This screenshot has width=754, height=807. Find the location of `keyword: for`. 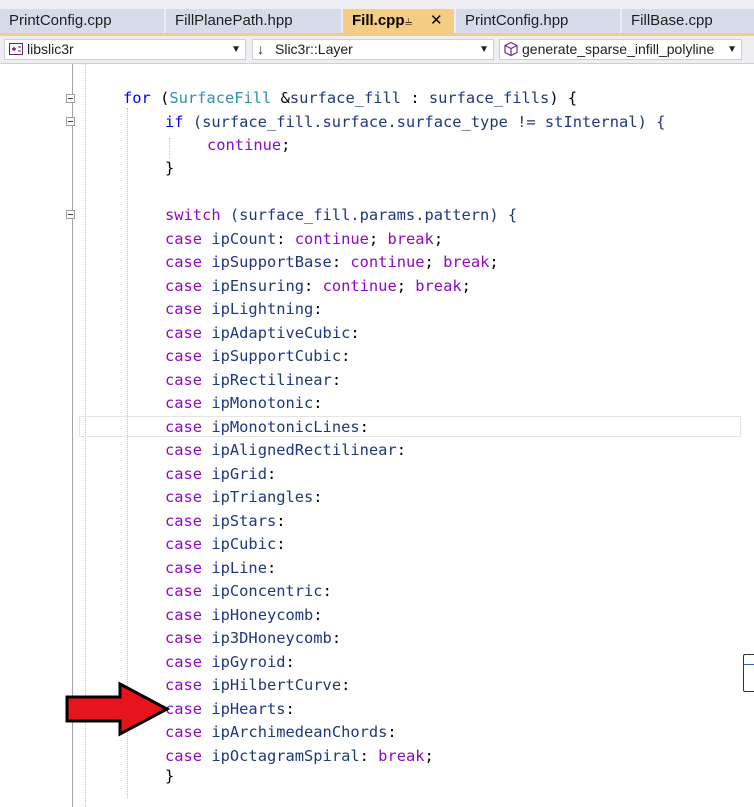

keyword: for is located at coordinates (137, 98).